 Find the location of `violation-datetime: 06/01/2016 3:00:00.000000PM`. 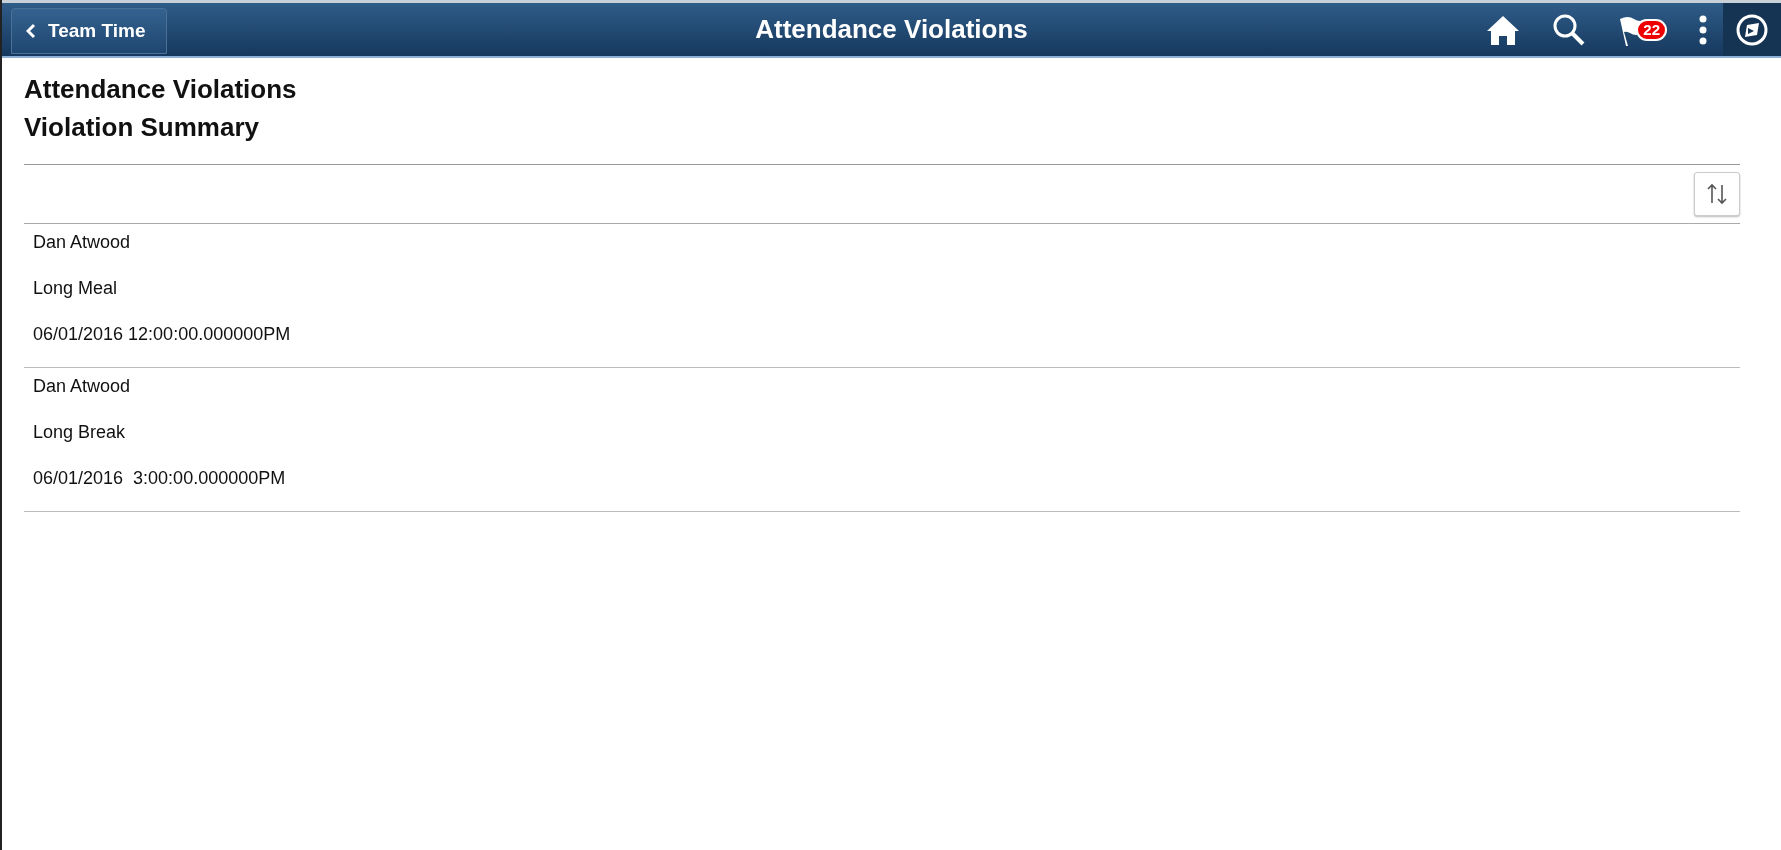

violation-datetime: 06/01/2016 3:00:00.000000PM is located at coordinates (160, 478).